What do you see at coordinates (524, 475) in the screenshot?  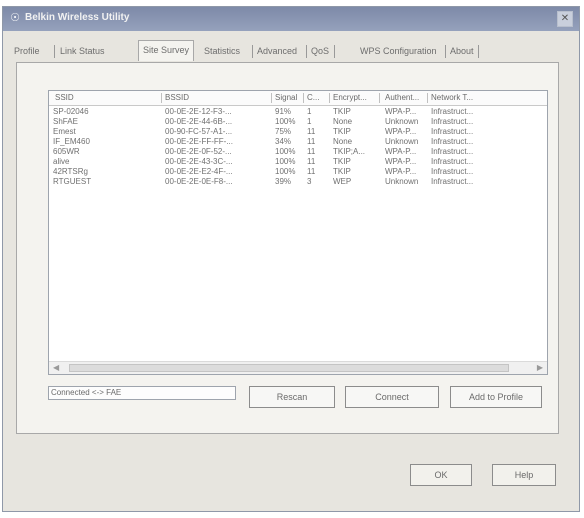 I see `help-button: Help` at bounding box center [524, 475].